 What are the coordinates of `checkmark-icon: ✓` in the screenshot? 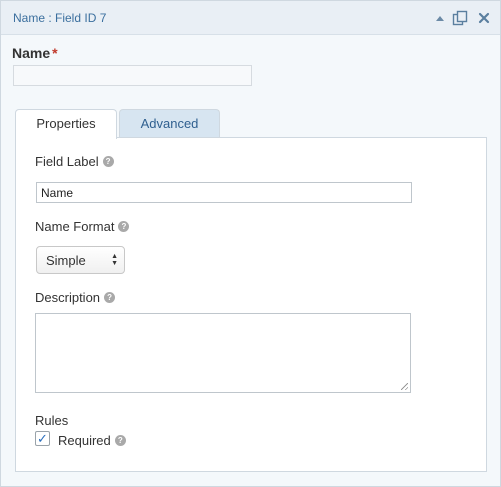 It's located at (42, 438).